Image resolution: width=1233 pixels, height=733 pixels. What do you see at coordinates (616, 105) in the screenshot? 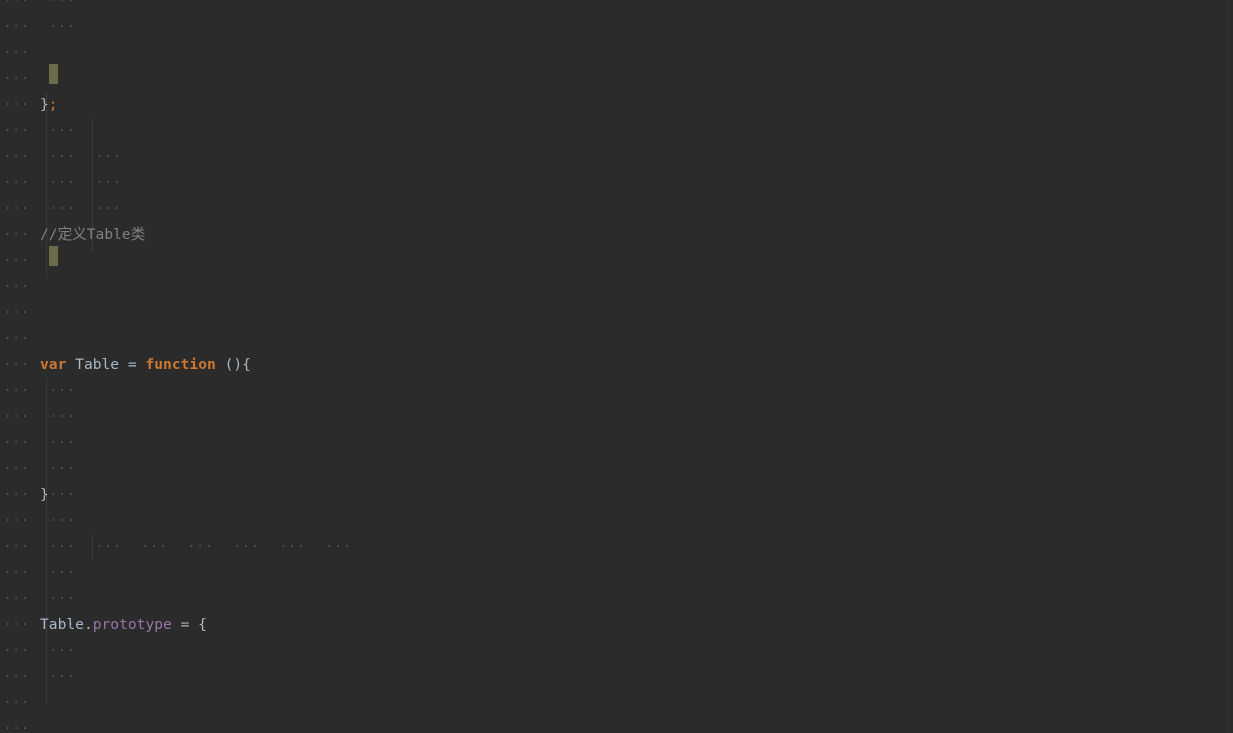
I see `code-line: };` at bounding box center [616, 105].